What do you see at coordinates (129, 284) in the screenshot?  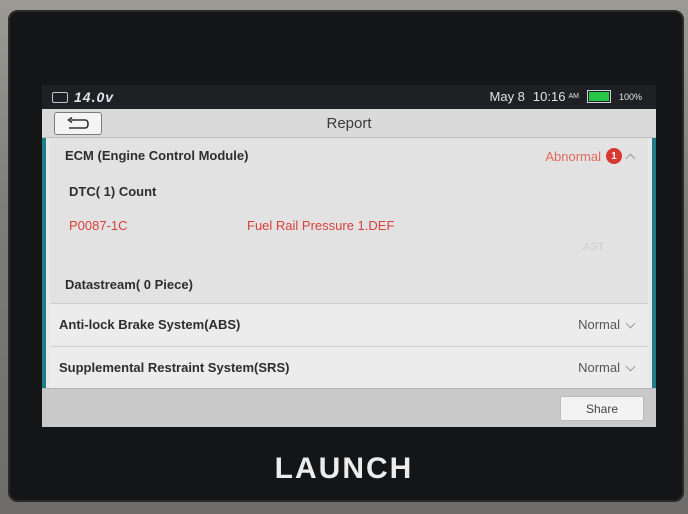 I see `datastream-label: Datastream( 0 Piece)` at bounding box center [129, 284].